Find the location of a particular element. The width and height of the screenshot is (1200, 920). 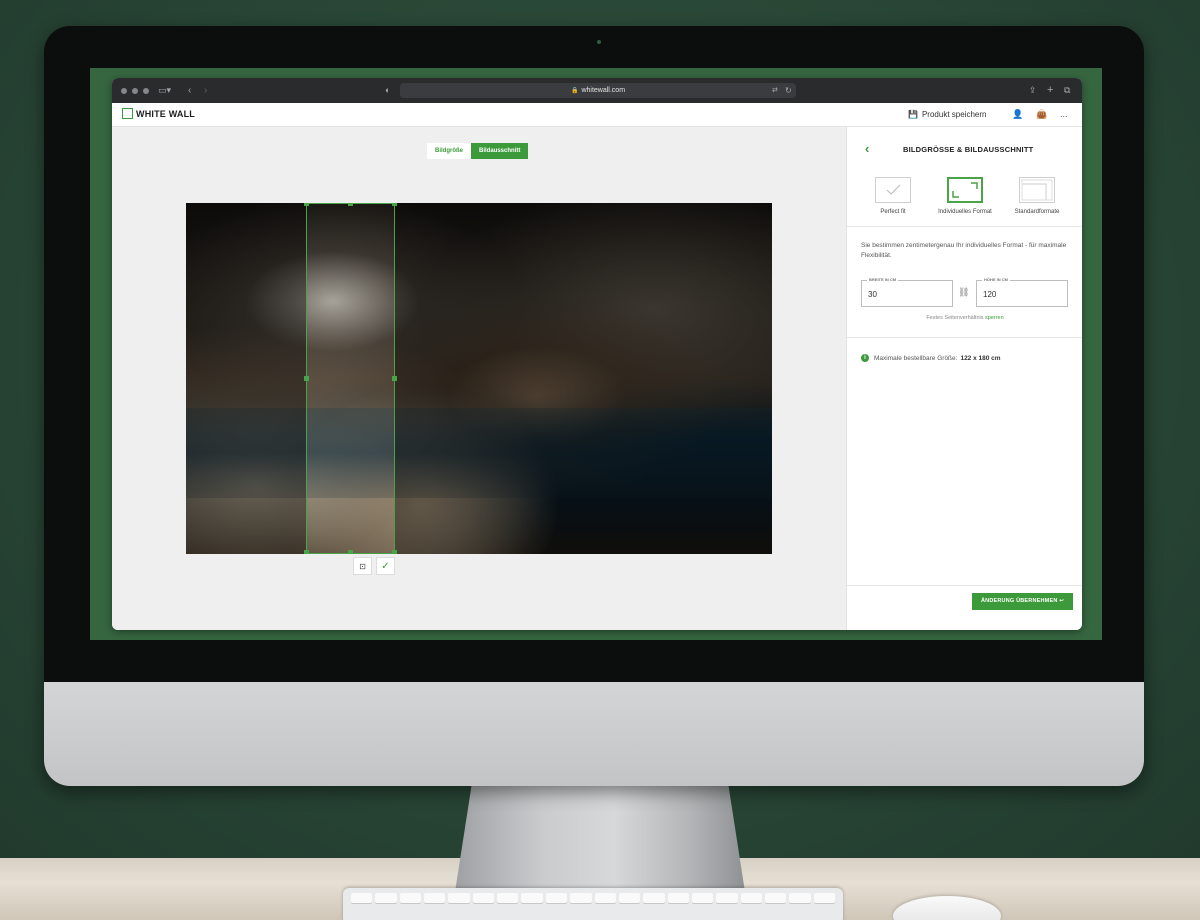

width-input is located at coordinates (908, 294).